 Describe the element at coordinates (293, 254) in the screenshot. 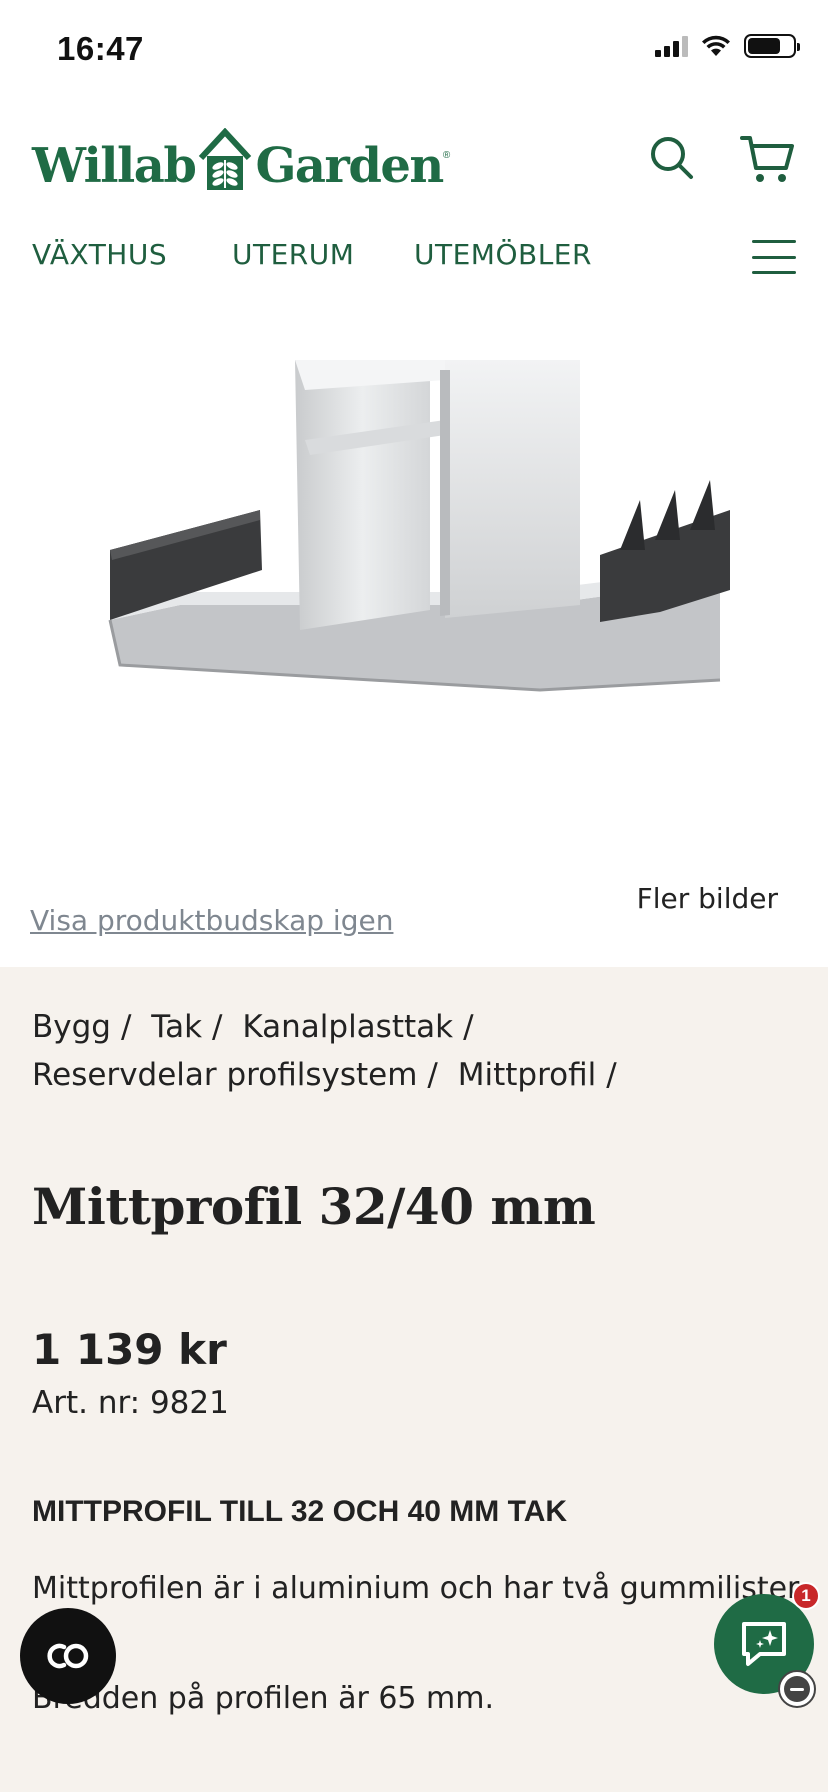

I see `nav-item-uterum: UTERUM` at that location.